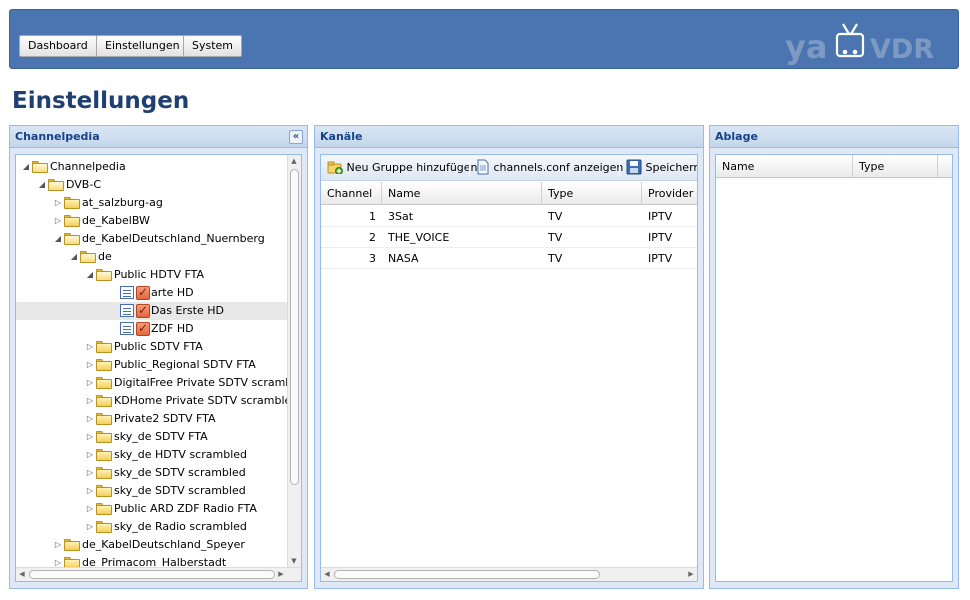 This screenshot has width=970, height=600. Describe the element at coordinates (294, 161) in the screenshot. I see `scroll-up-arrow-icon: ▲` at that location.